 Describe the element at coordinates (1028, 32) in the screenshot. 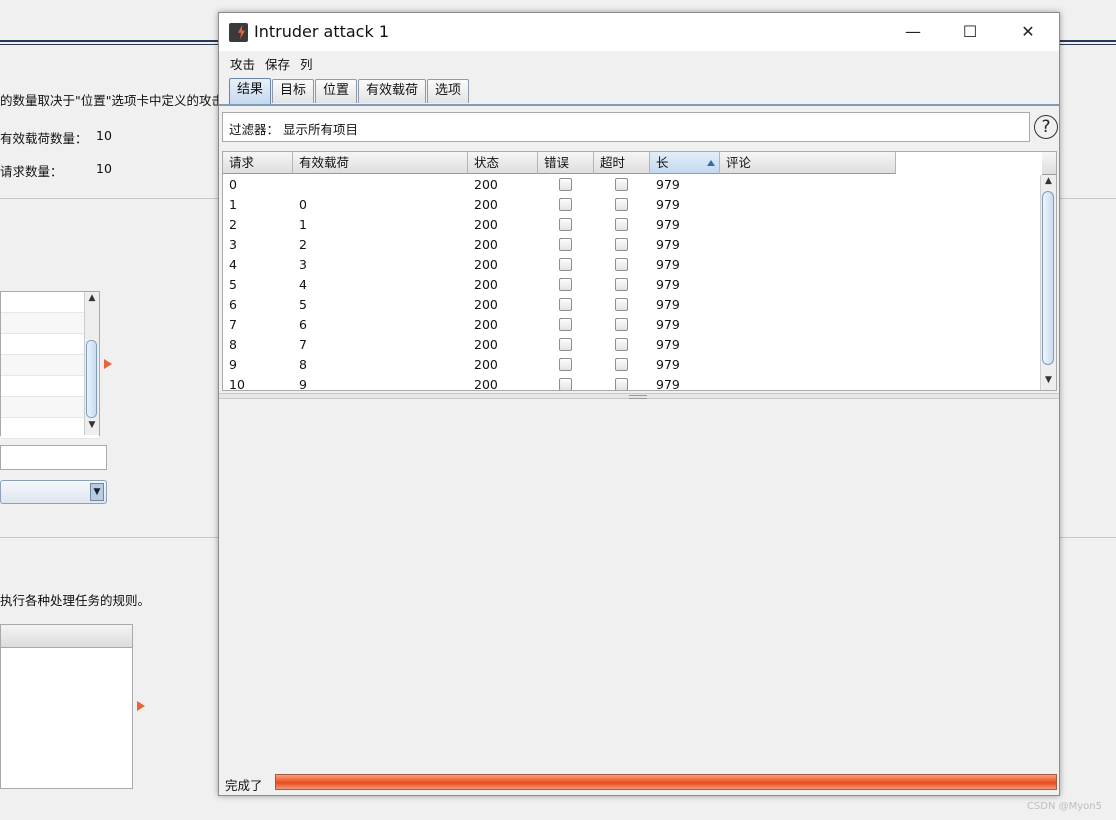

I see `close-button: ✕` at that location.